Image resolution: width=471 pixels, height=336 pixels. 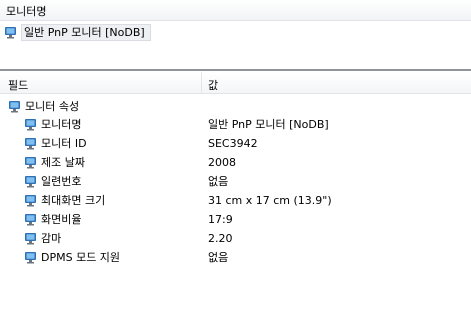 I want to click on monitor-list-item: 일반 PnP 모니터 [NoDB], so click(x=77, y=32).